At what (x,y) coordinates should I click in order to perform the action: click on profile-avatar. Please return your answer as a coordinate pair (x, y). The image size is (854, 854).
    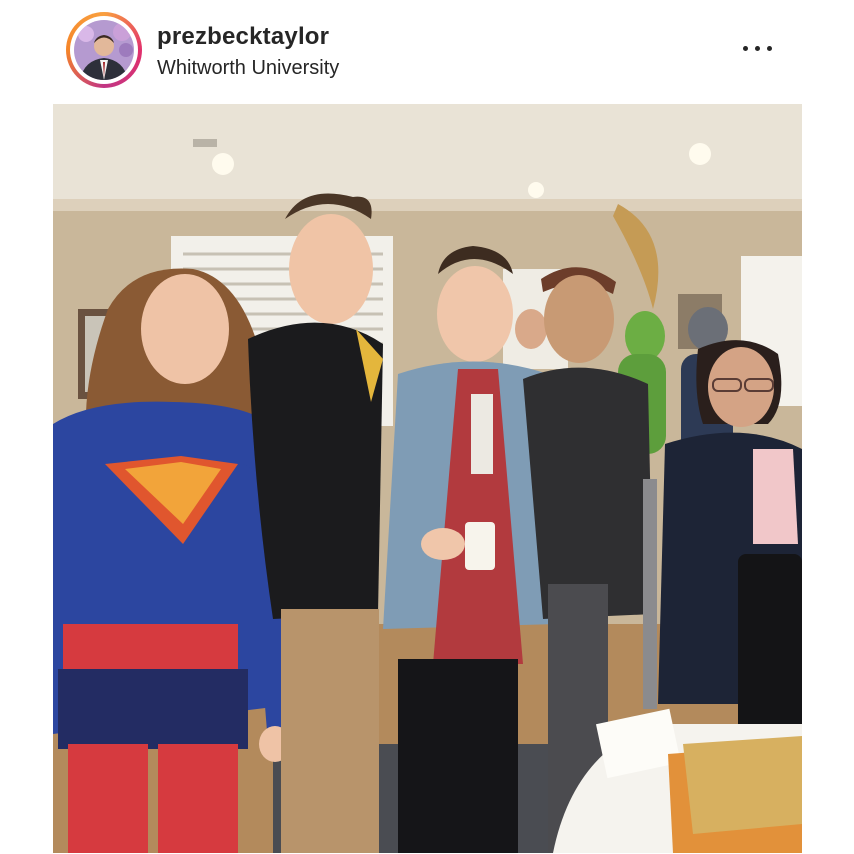
    Looking at the image, I should click on (104, 50).